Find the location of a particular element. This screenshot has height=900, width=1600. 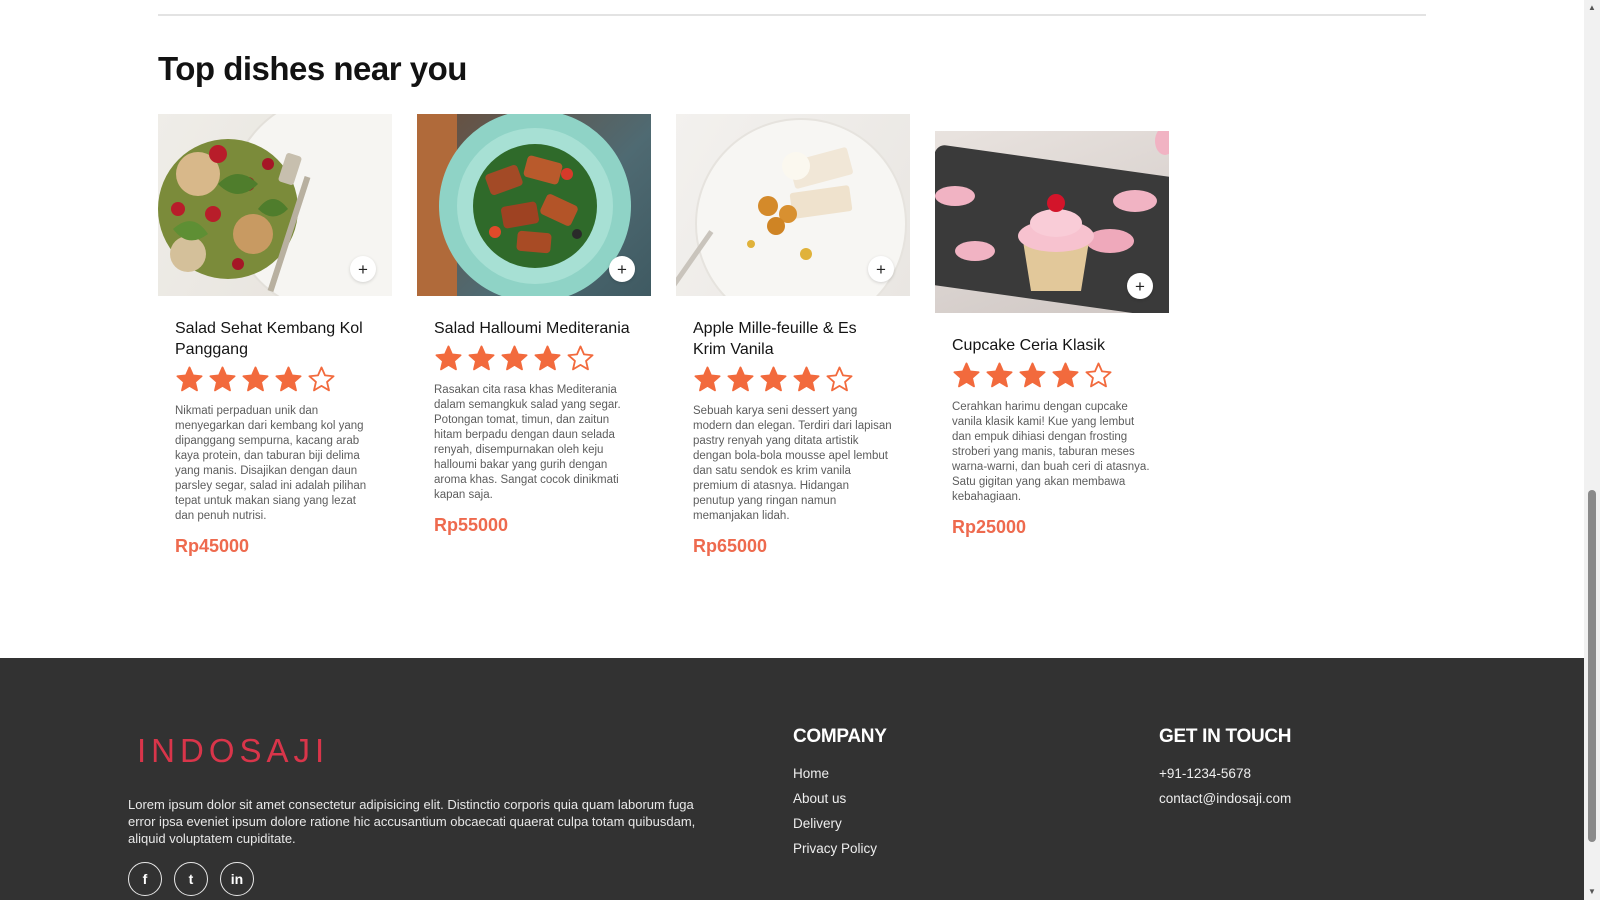

dish-price: Rp65000 is located at coordinates (730, 546).